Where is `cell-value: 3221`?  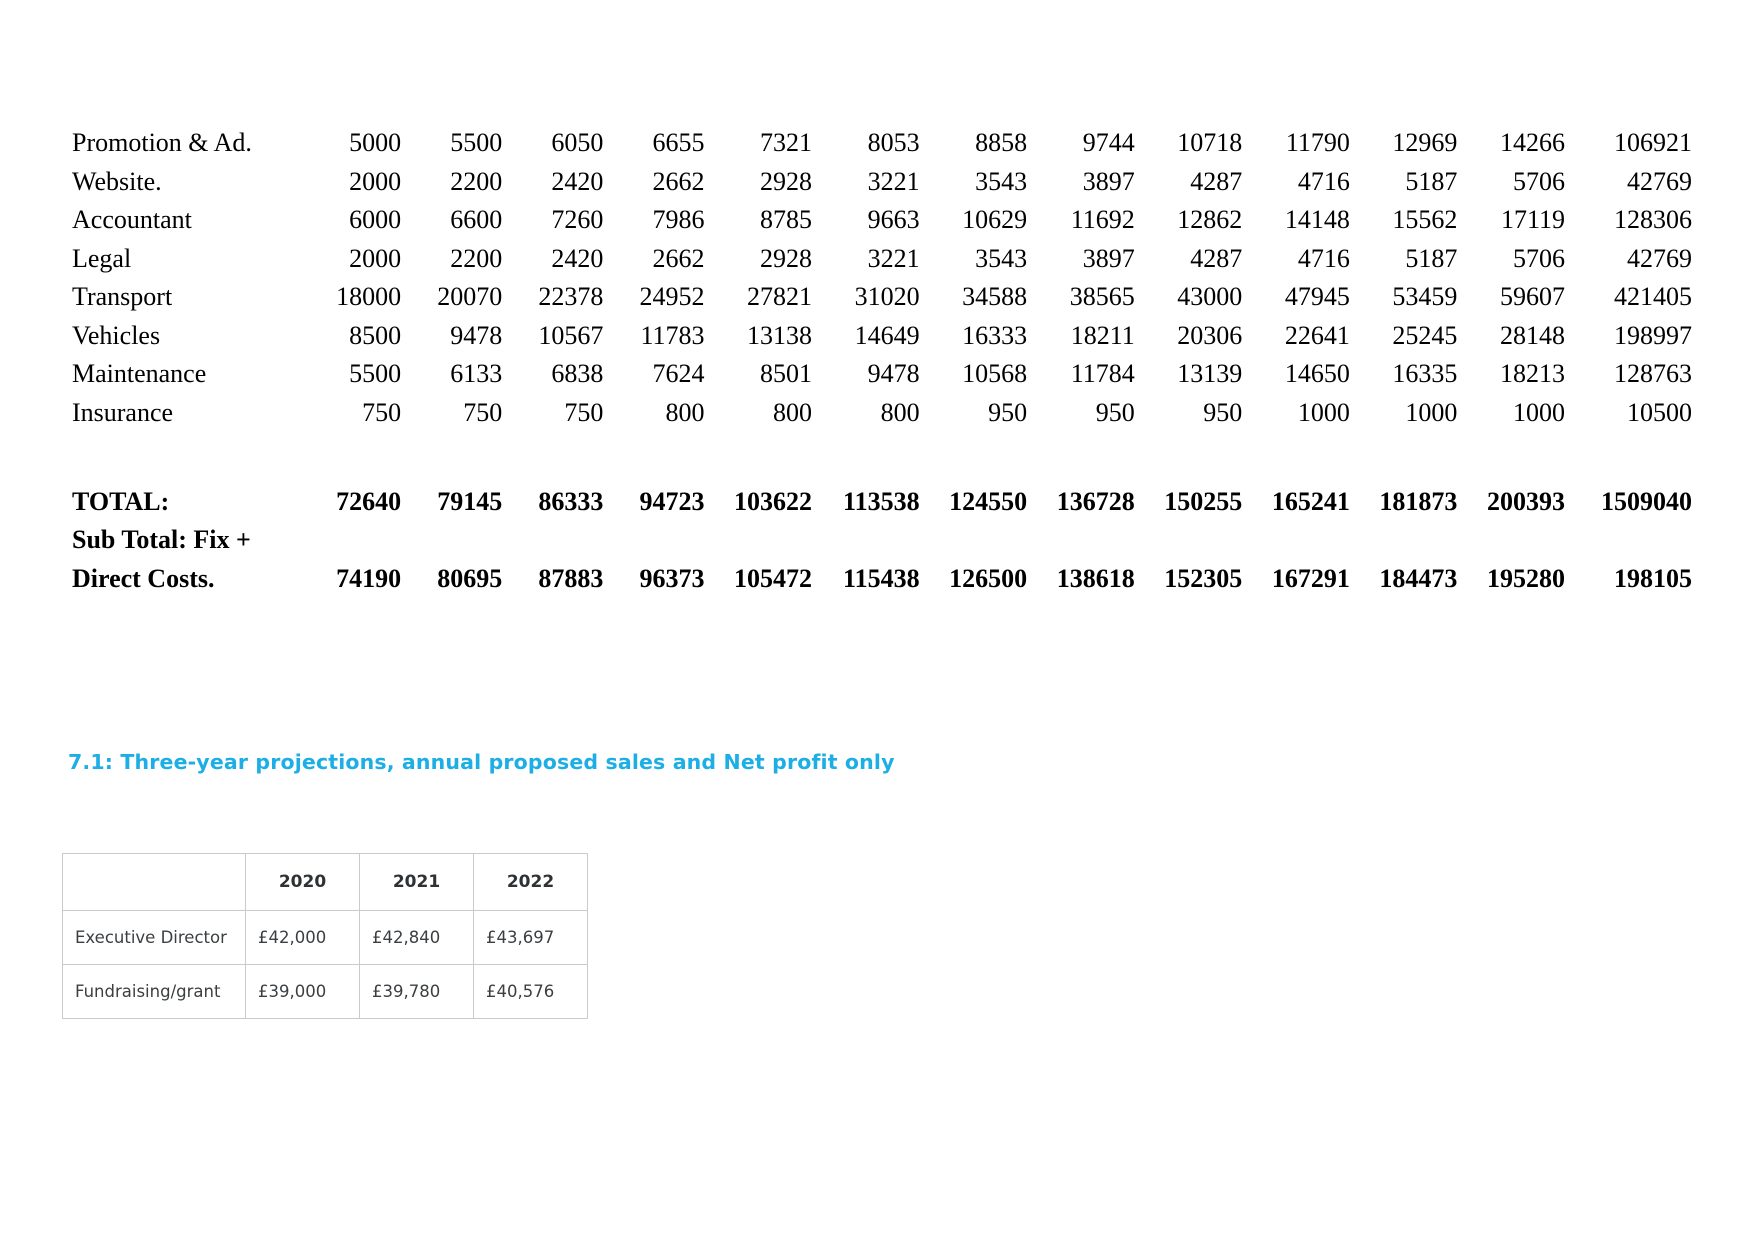 cell-value: 3221 is located at coordinates (893, 181).